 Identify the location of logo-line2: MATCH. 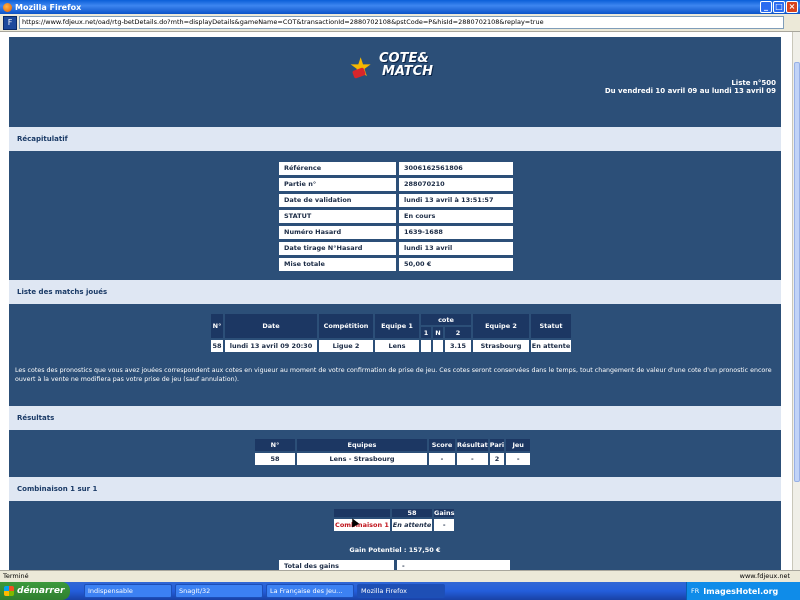
(408, 71).